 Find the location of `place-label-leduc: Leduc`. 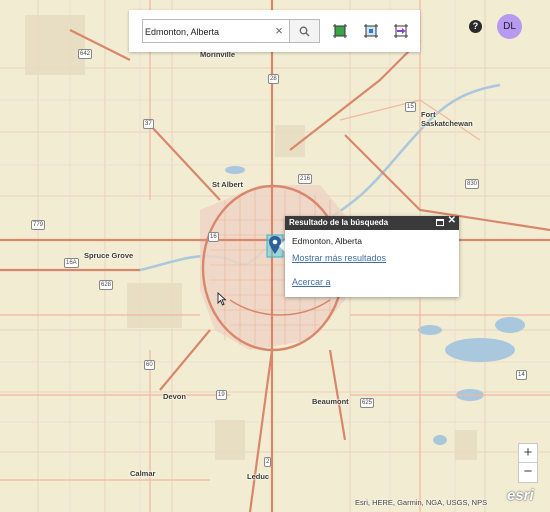

place-label-leduc: Leduc is located at coordinates (258, 476).